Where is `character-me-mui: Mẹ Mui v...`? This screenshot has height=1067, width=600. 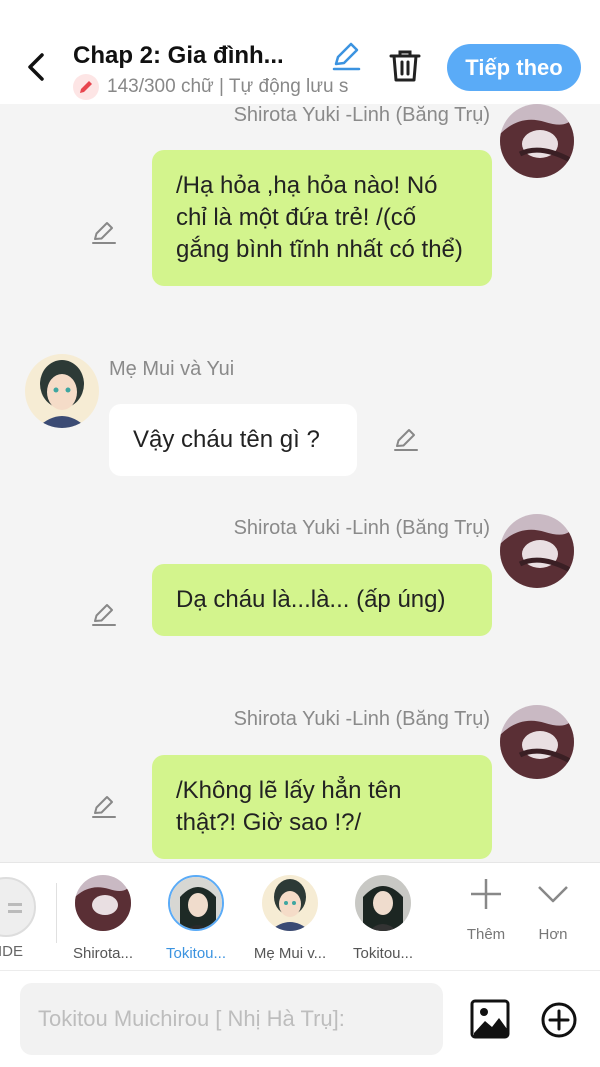
character-me-mui: Mẹ Mui v... is located at coordinates (290, 918).